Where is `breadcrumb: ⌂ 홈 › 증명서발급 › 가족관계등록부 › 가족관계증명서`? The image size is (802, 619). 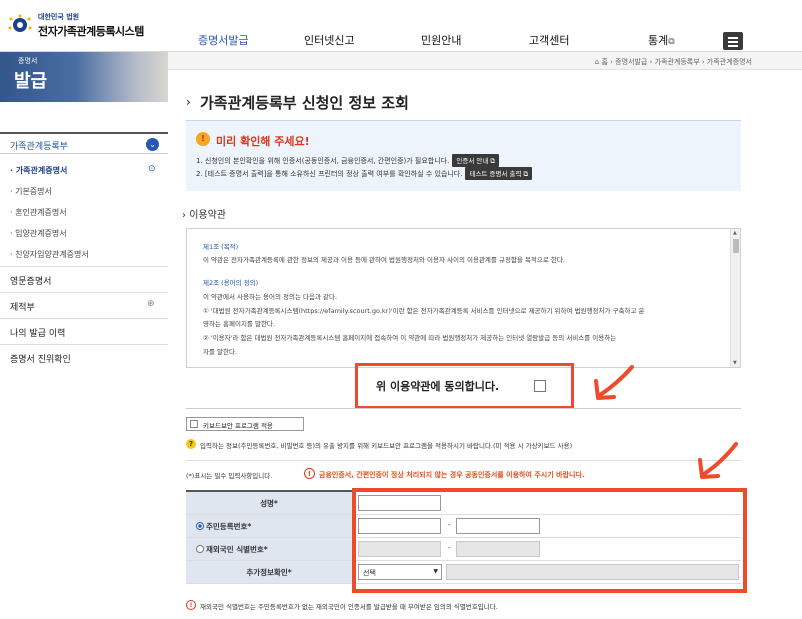 breadcrumb: ⌂ 홈 › 증명서발급 › 가족관계등록부 › 가족관계증명서 is located at coordinates (673, 62).